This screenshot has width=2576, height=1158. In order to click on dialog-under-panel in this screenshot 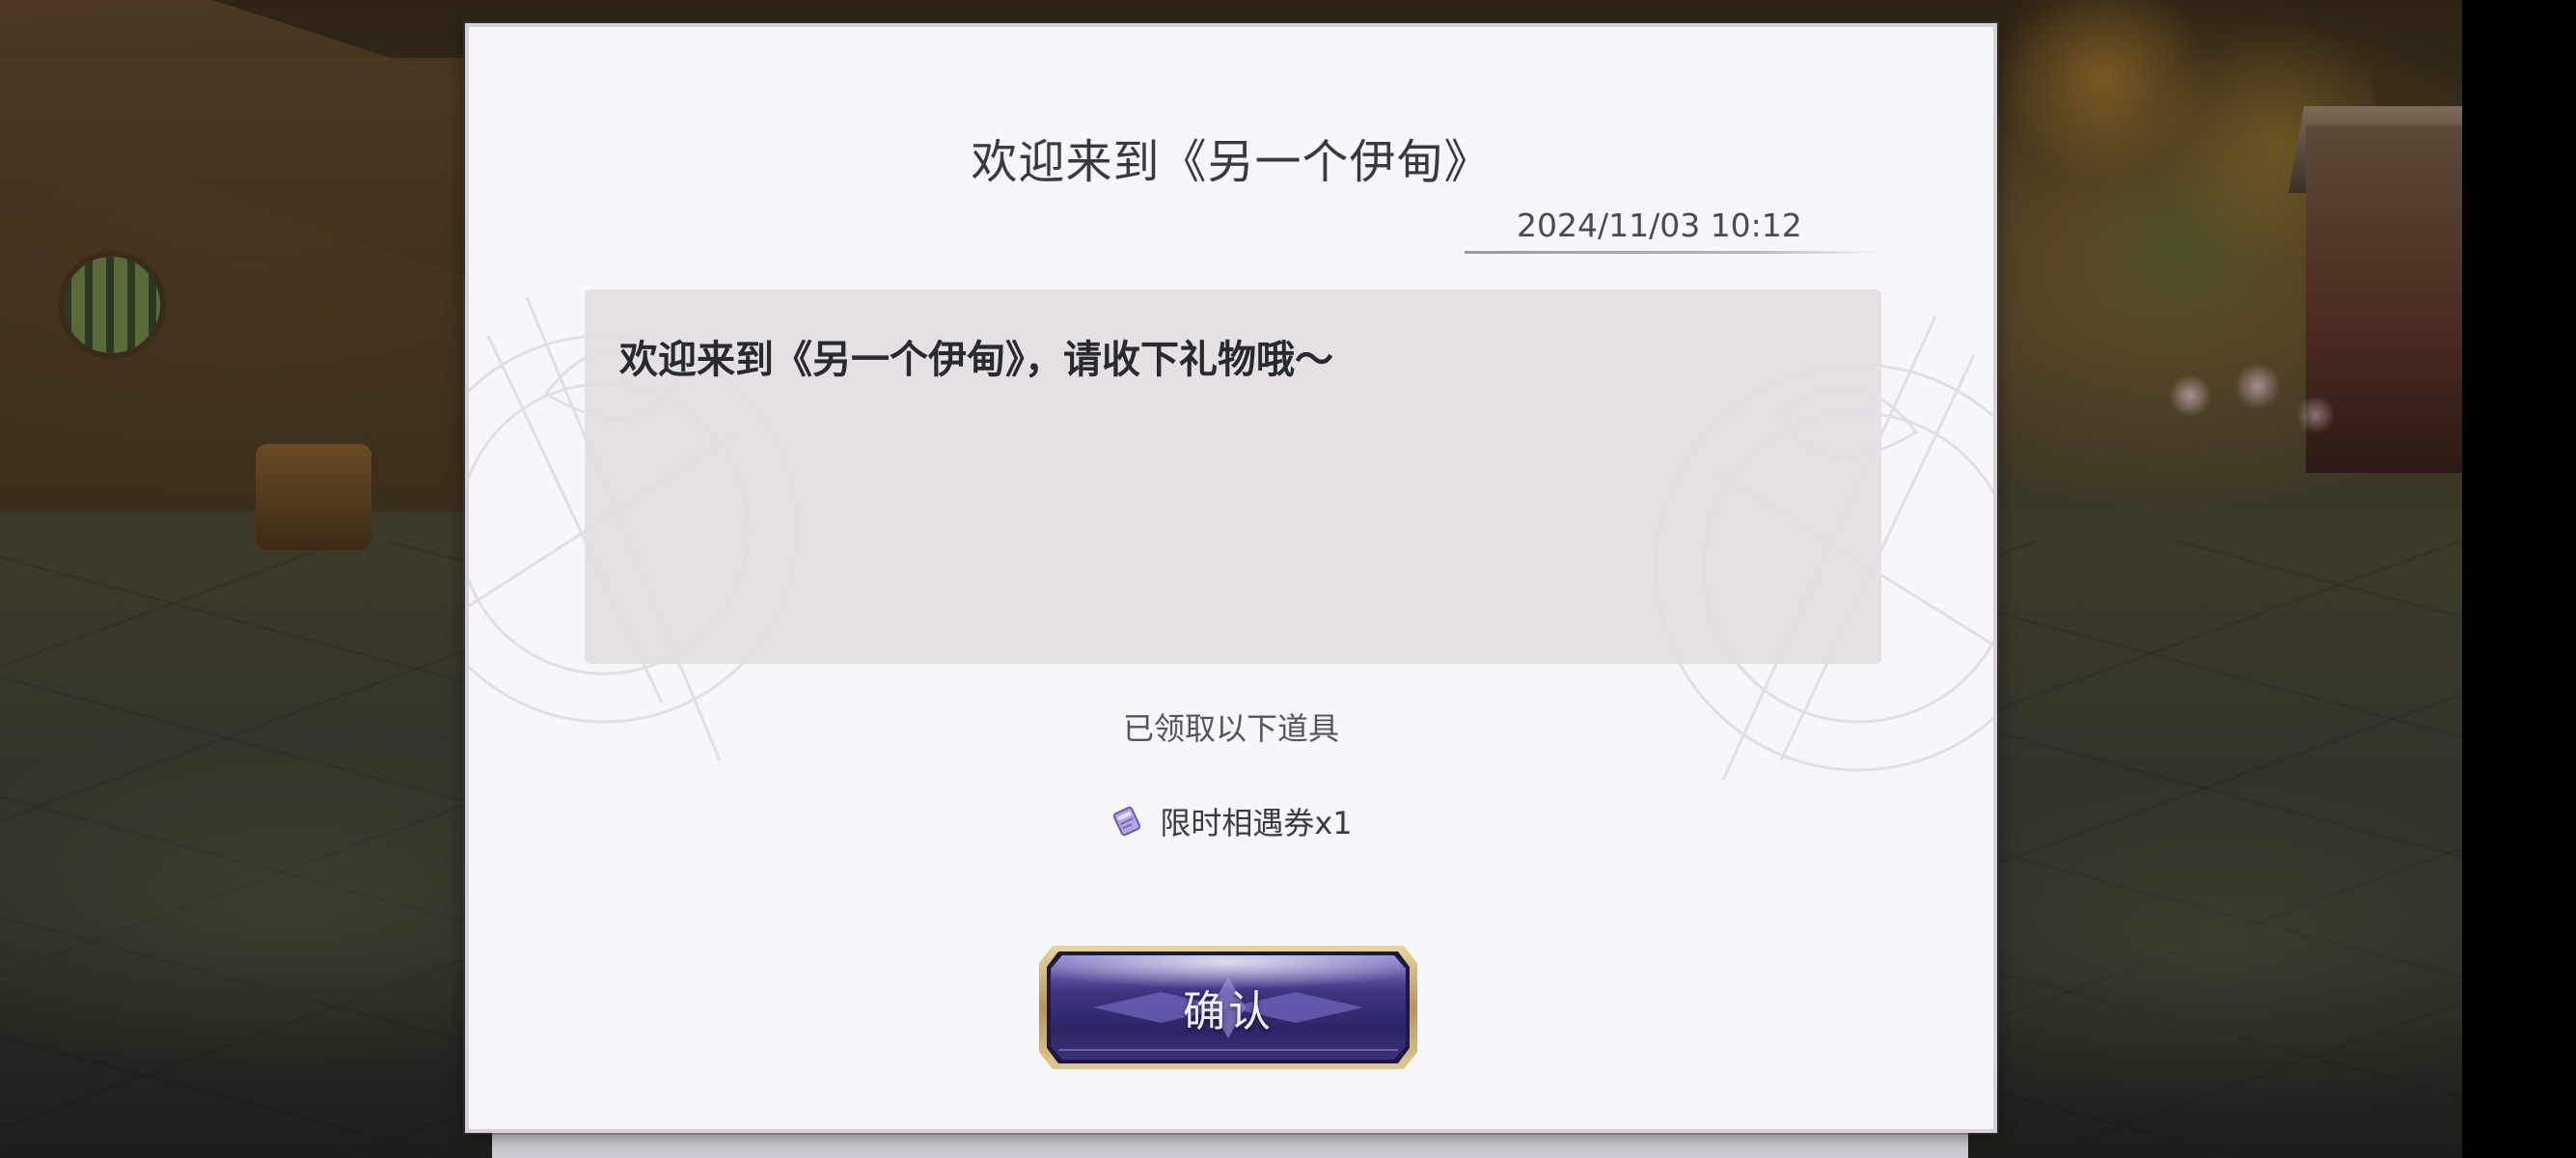, I will do `click(1230, 1143)`.